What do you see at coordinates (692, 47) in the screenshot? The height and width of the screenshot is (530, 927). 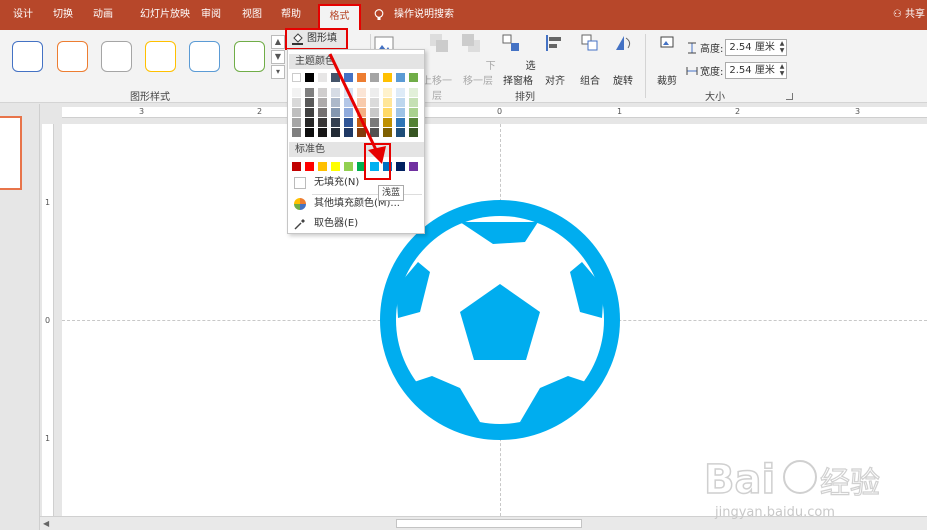 I see `height-icon` at bounding box center [692, 47].